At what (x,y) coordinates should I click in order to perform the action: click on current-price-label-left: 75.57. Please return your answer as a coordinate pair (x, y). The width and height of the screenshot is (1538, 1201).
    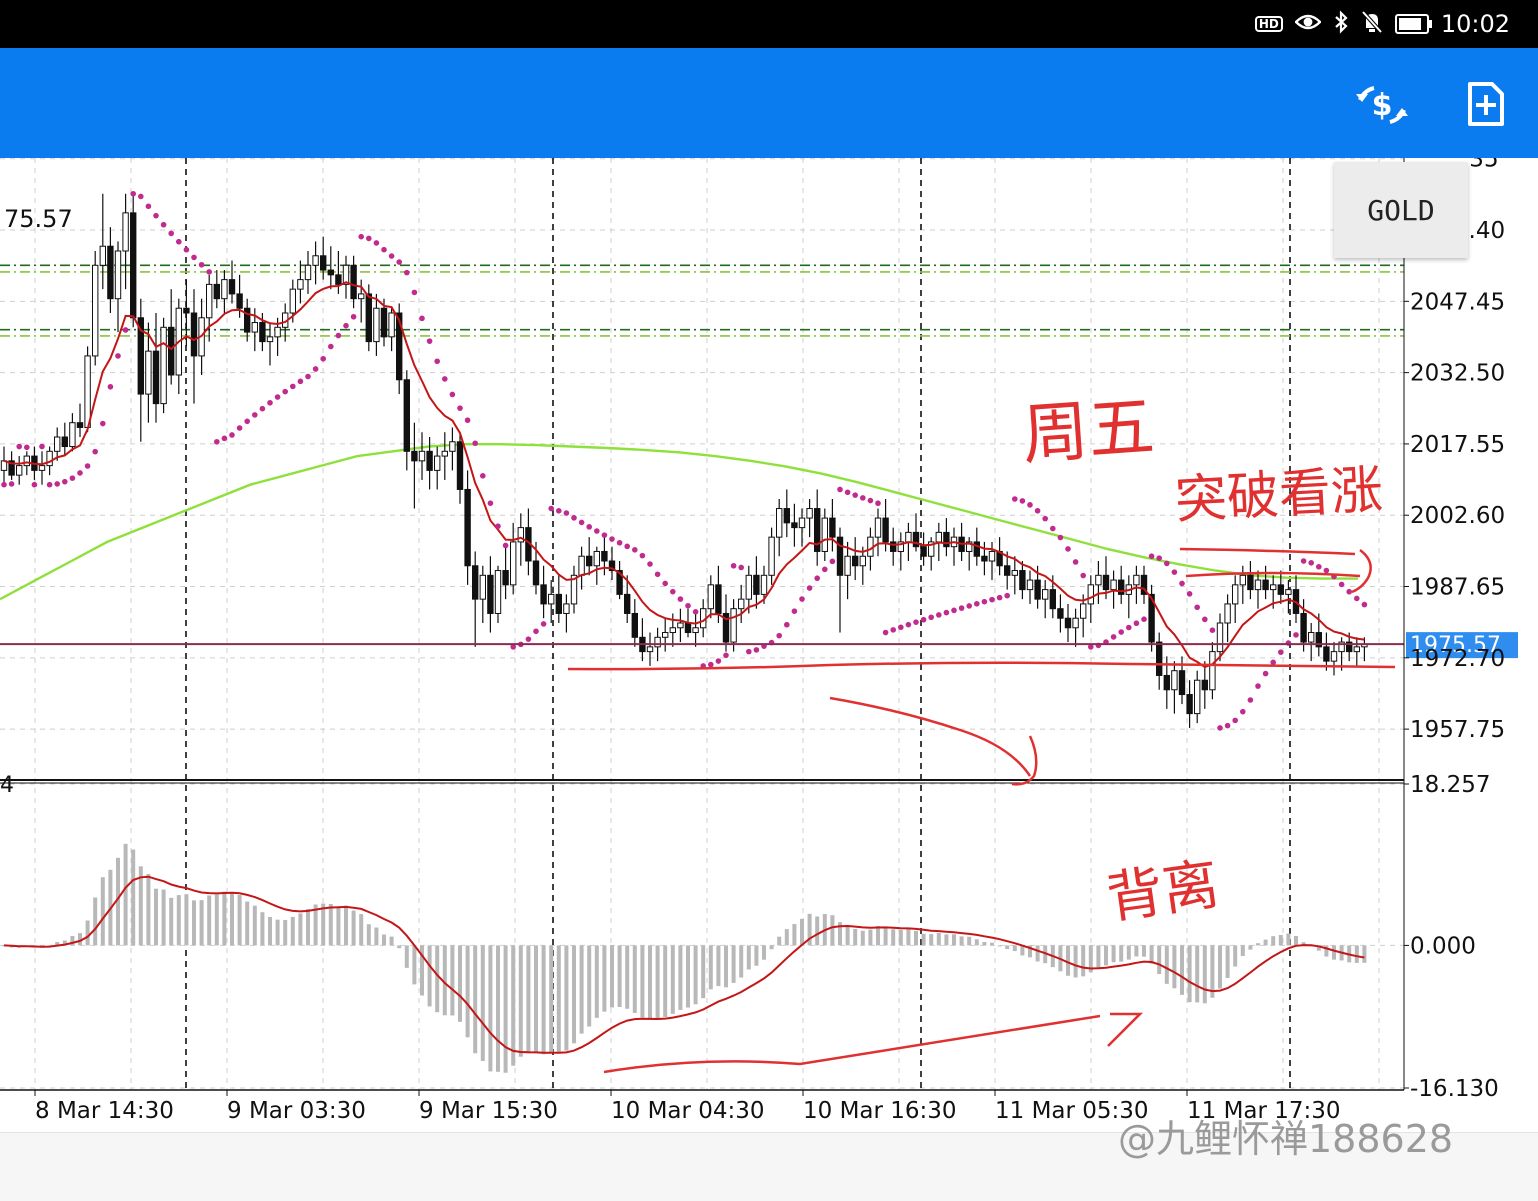
    Looking at the image, I should click on (38, 219).